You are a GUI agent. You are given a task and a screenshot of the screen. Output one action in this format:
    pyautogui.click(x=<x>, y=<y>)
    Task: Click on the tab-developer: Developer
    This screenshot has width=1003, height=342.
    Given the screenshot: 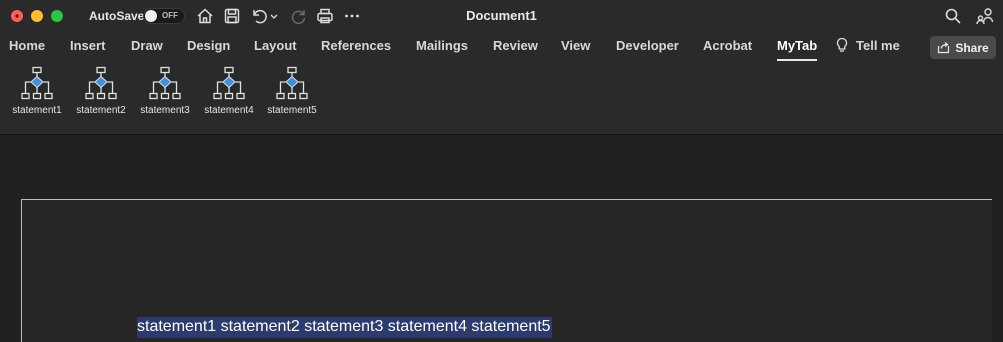 What is the action you would take?
    pyautogui.click(x=647, y=45)
    